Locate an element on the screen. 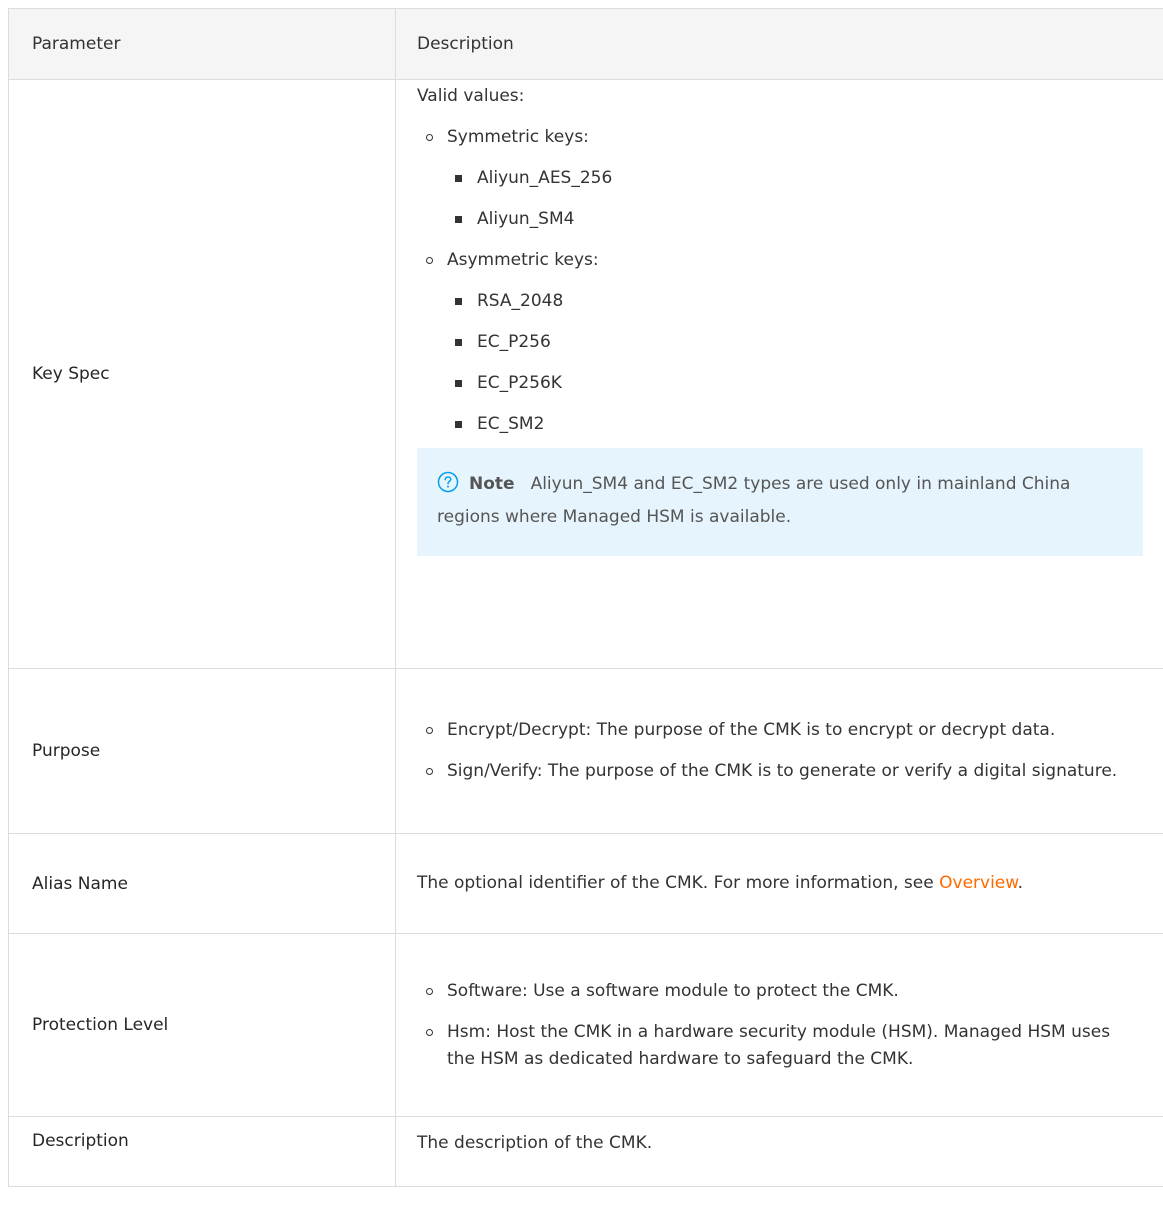 Image resolution: width=1163 pixels, height=1223 pixels. list-item: EC_P256 is located at coordinates (795, 342).